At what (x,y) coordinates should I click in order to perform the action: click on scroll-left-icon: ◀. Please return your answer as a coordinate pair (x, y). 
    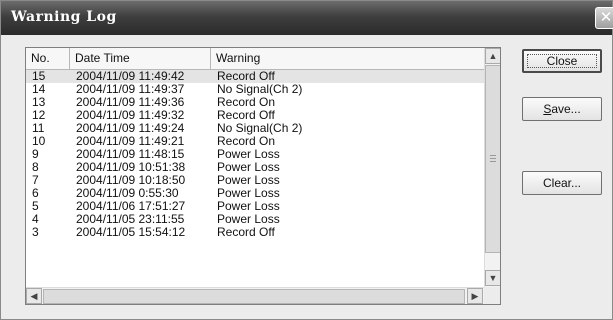
    Looking at the image, I should click on (34, 296).